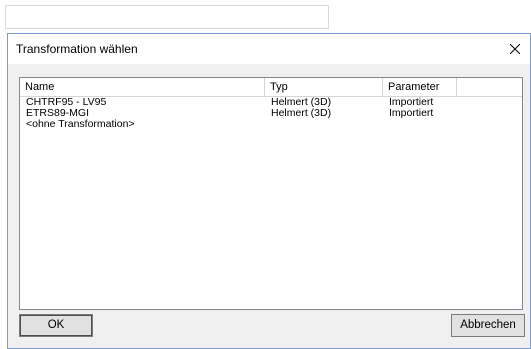 The height and width of the screenshot is (349, 531). What do you see at coordinates (488, 325) in the screenshot?
I see `cancel-button: Abbrechen` at bounding box center [488, 325].